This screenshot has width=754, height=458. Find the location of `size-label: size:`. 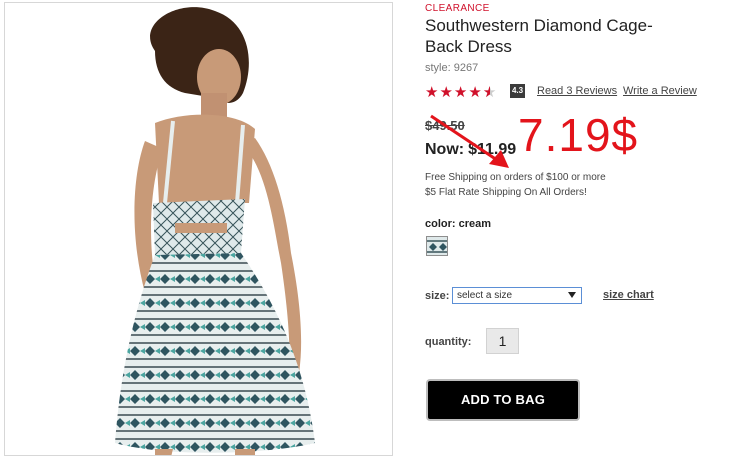

size-label: size: is located at coordinates (437, 296).